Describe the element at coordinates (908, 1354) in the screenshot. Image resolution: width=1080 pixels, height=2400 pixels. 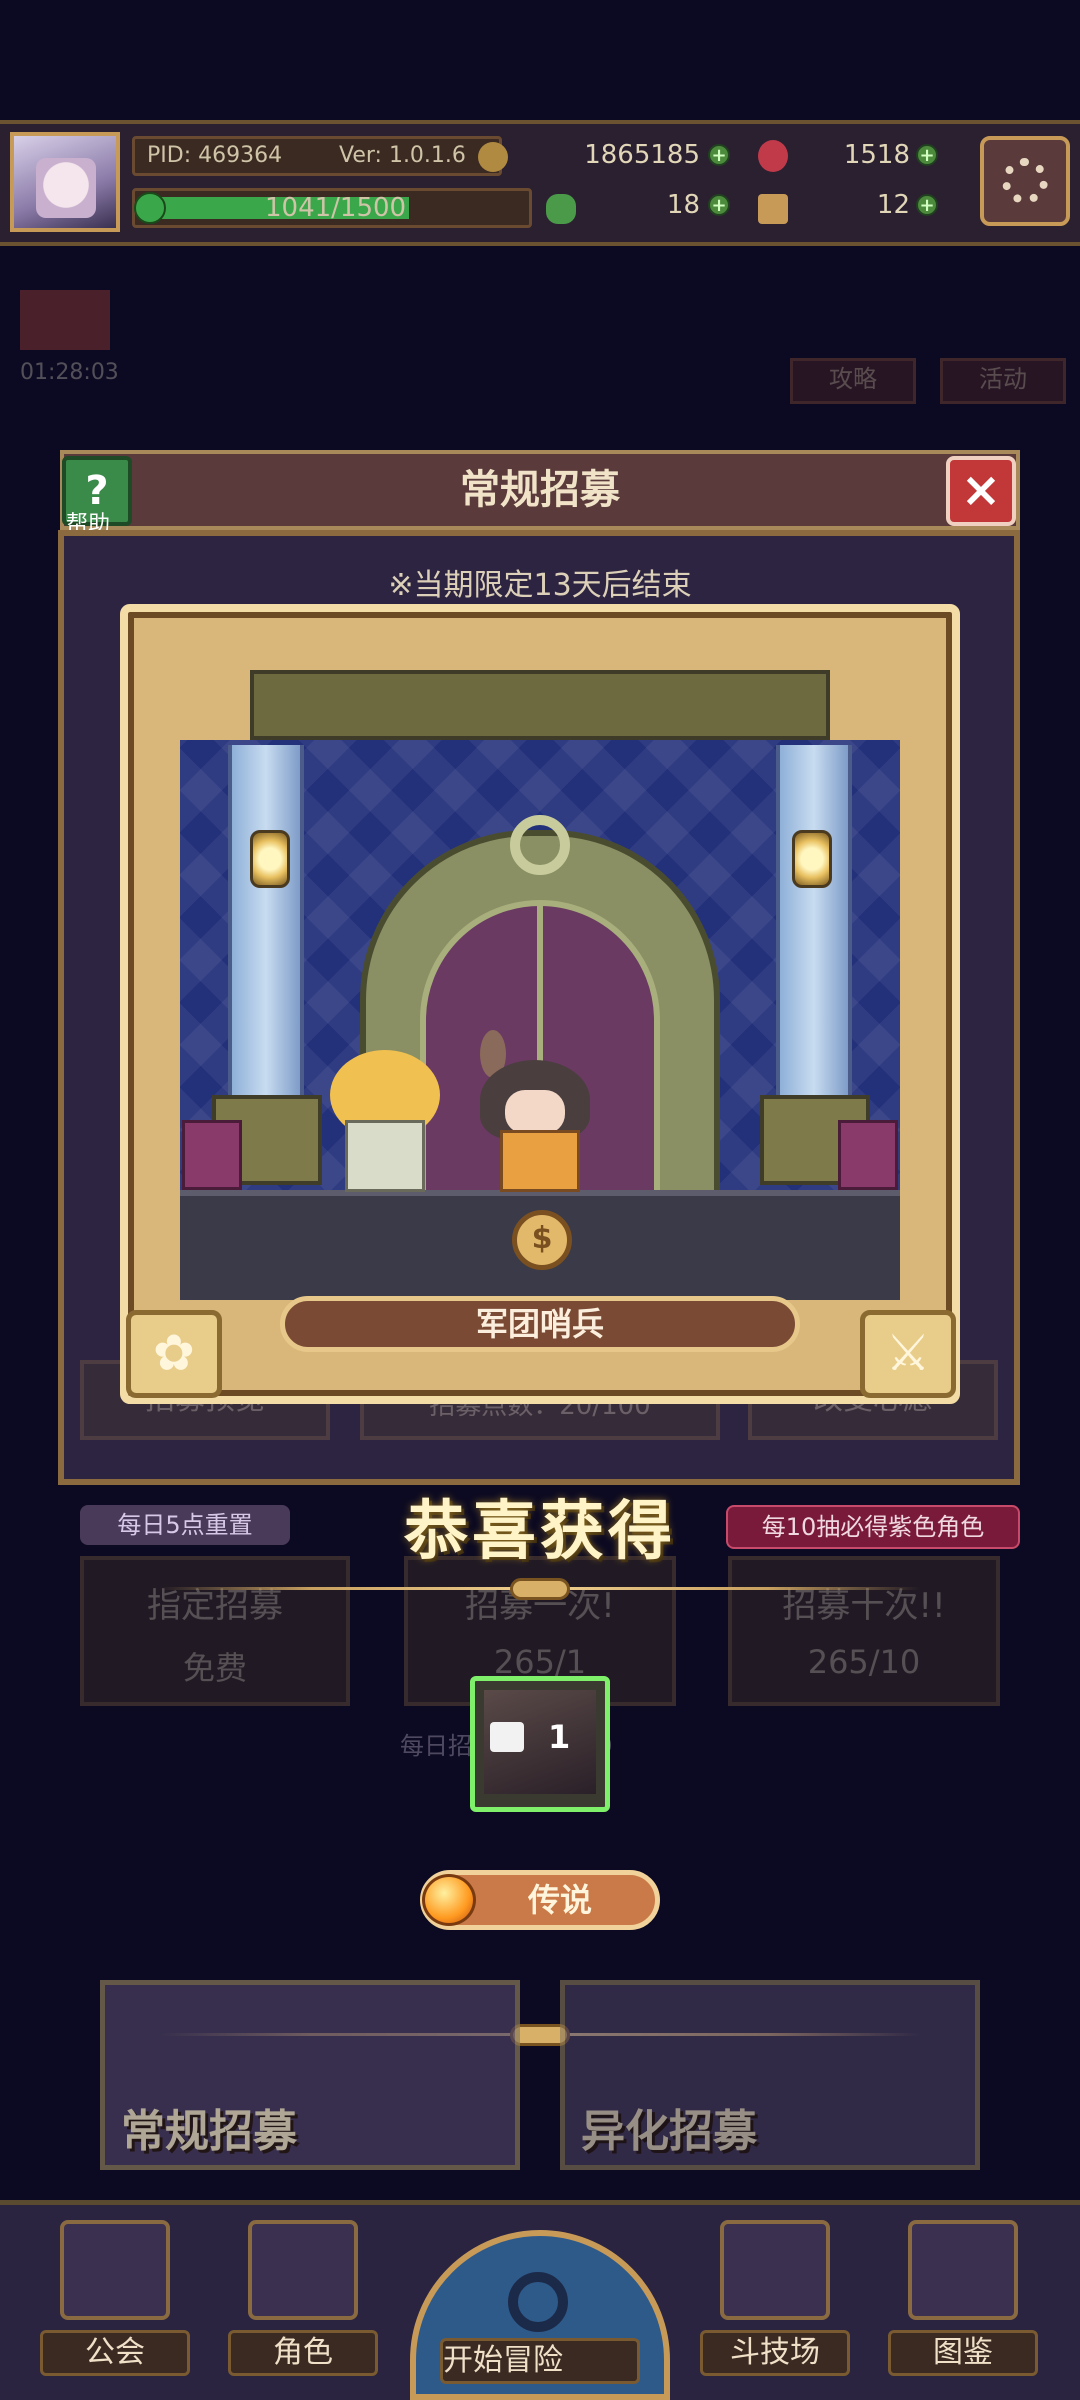
I see `sword-badge-icon: ⚔` at that location.